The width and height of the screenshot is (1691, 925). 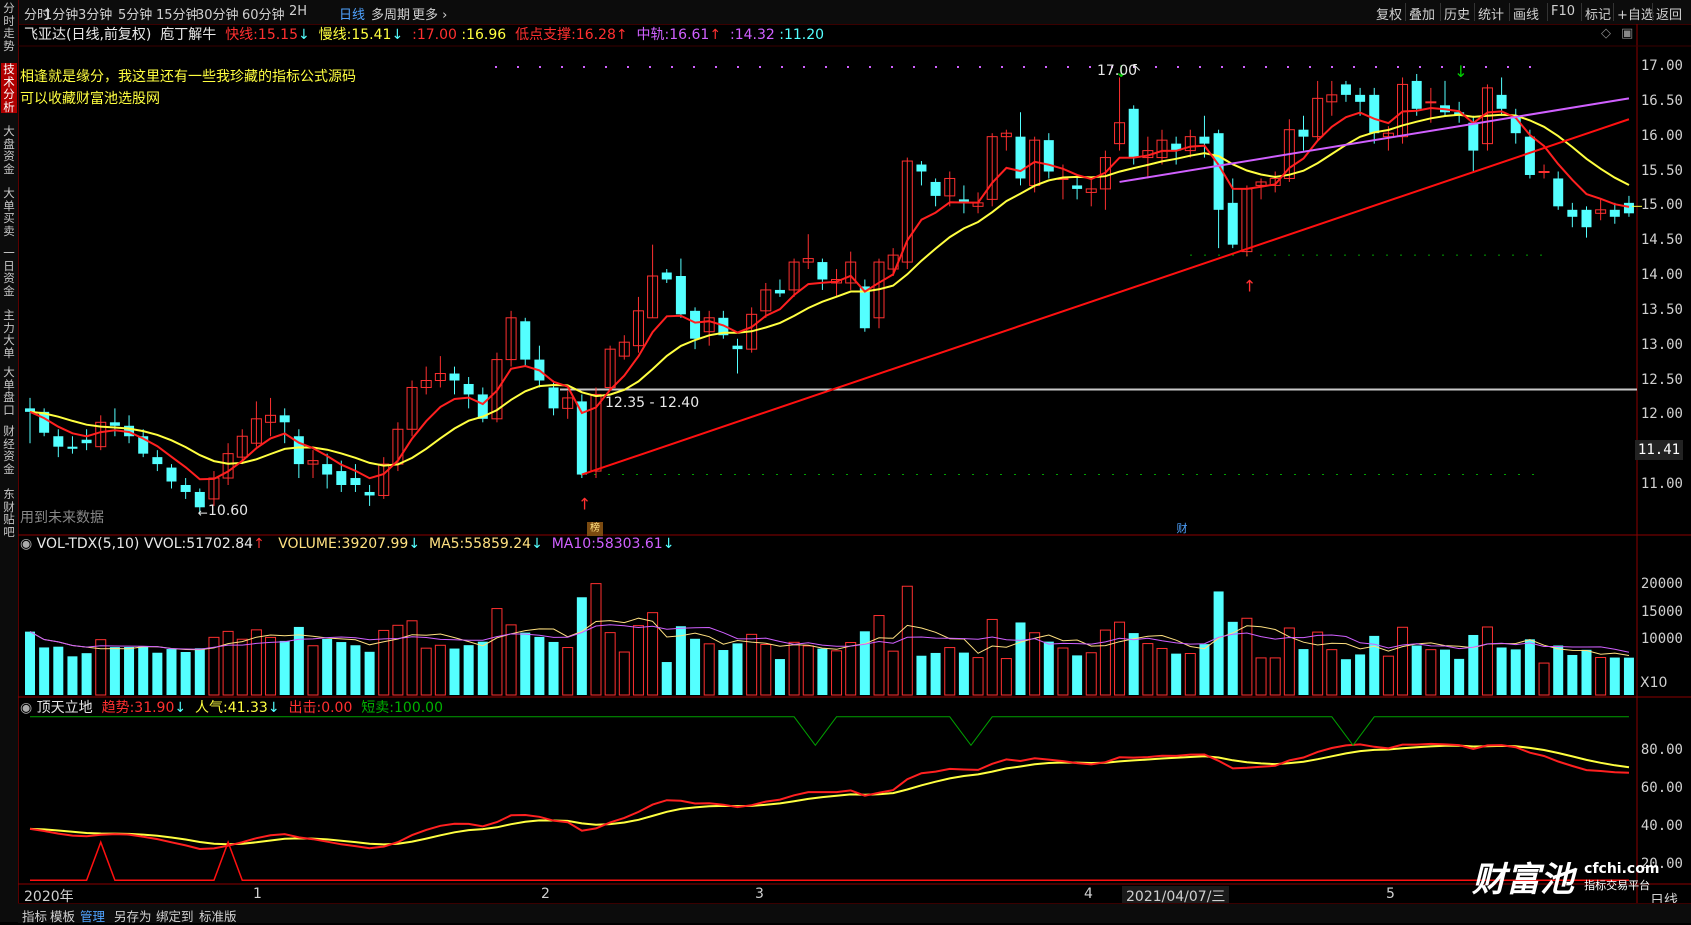 What do you see at coordinates (133, 915) in the screenshot?
I see `bottom-tab-3: 另存为` at bounding box center [133, 915].